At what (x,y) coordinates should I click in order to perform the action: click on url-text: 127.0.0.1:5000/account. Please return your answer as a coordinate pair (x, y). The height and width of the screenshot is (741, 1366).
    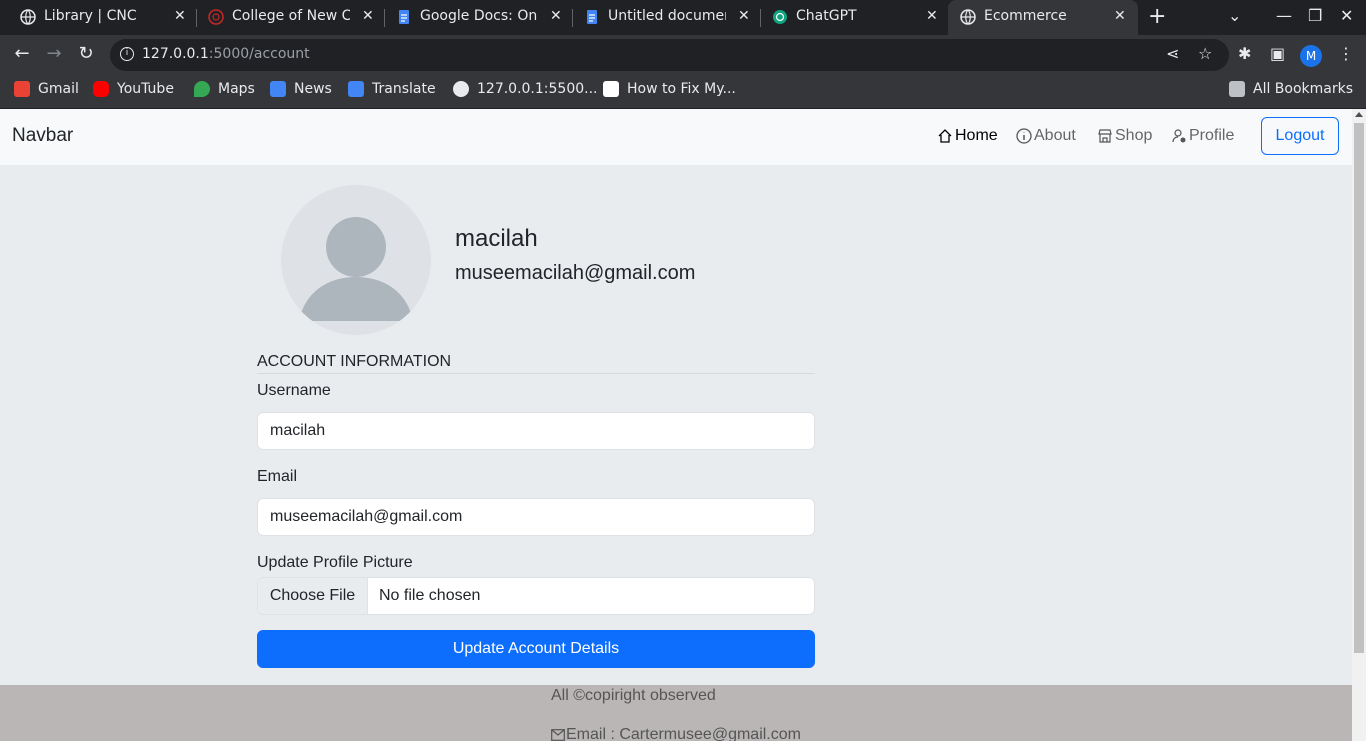
    Looking at the image, I should click on (226, 54).